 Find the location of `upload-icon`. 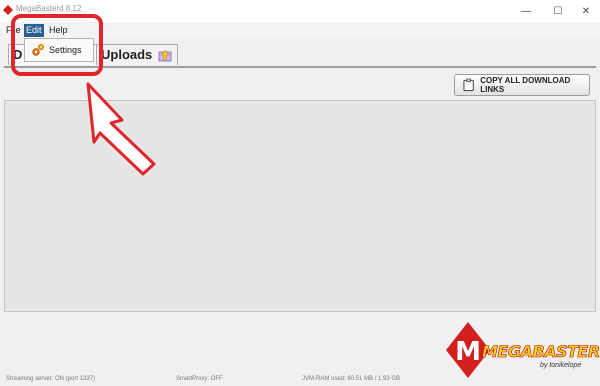

upload-icon is located at coordinates (165, 55).